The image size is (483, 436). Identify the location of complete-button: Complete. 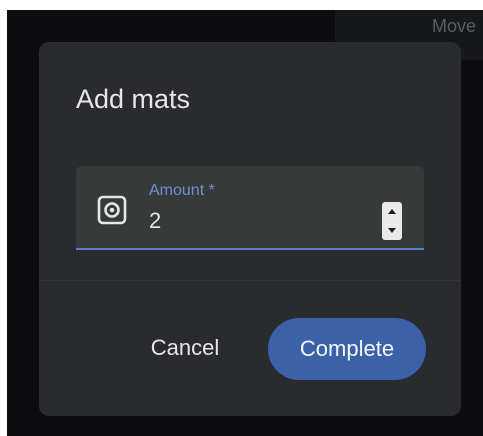
(347, 349).